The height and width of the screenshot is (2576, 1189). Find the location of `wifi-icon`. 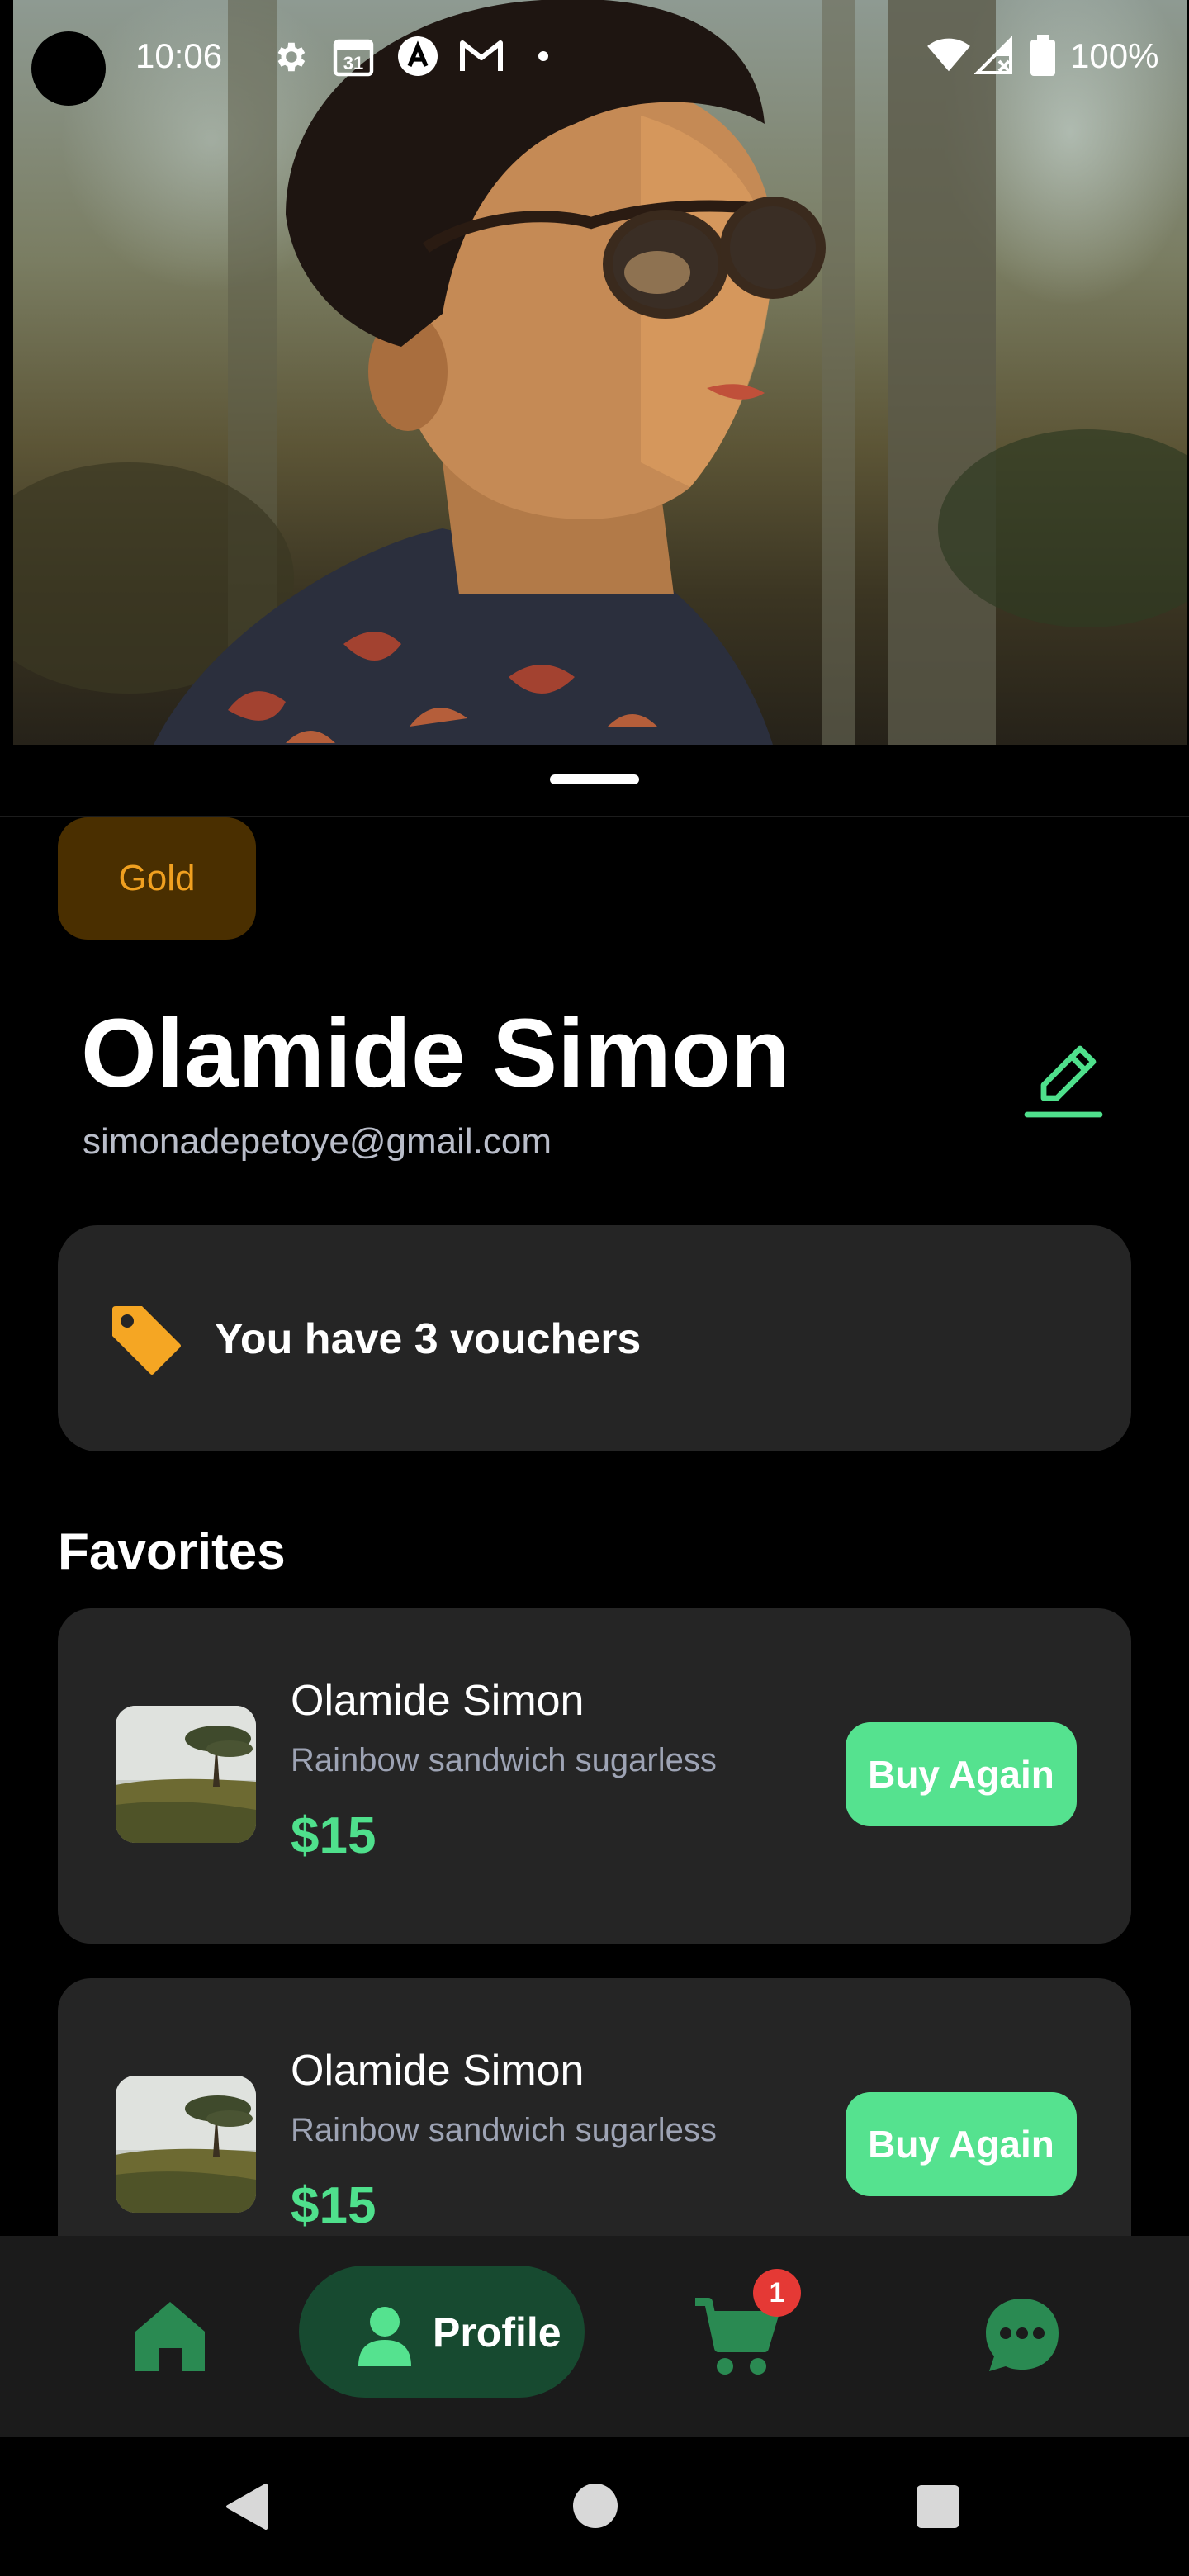

wifi-icon is located at coordinates (948, 55).